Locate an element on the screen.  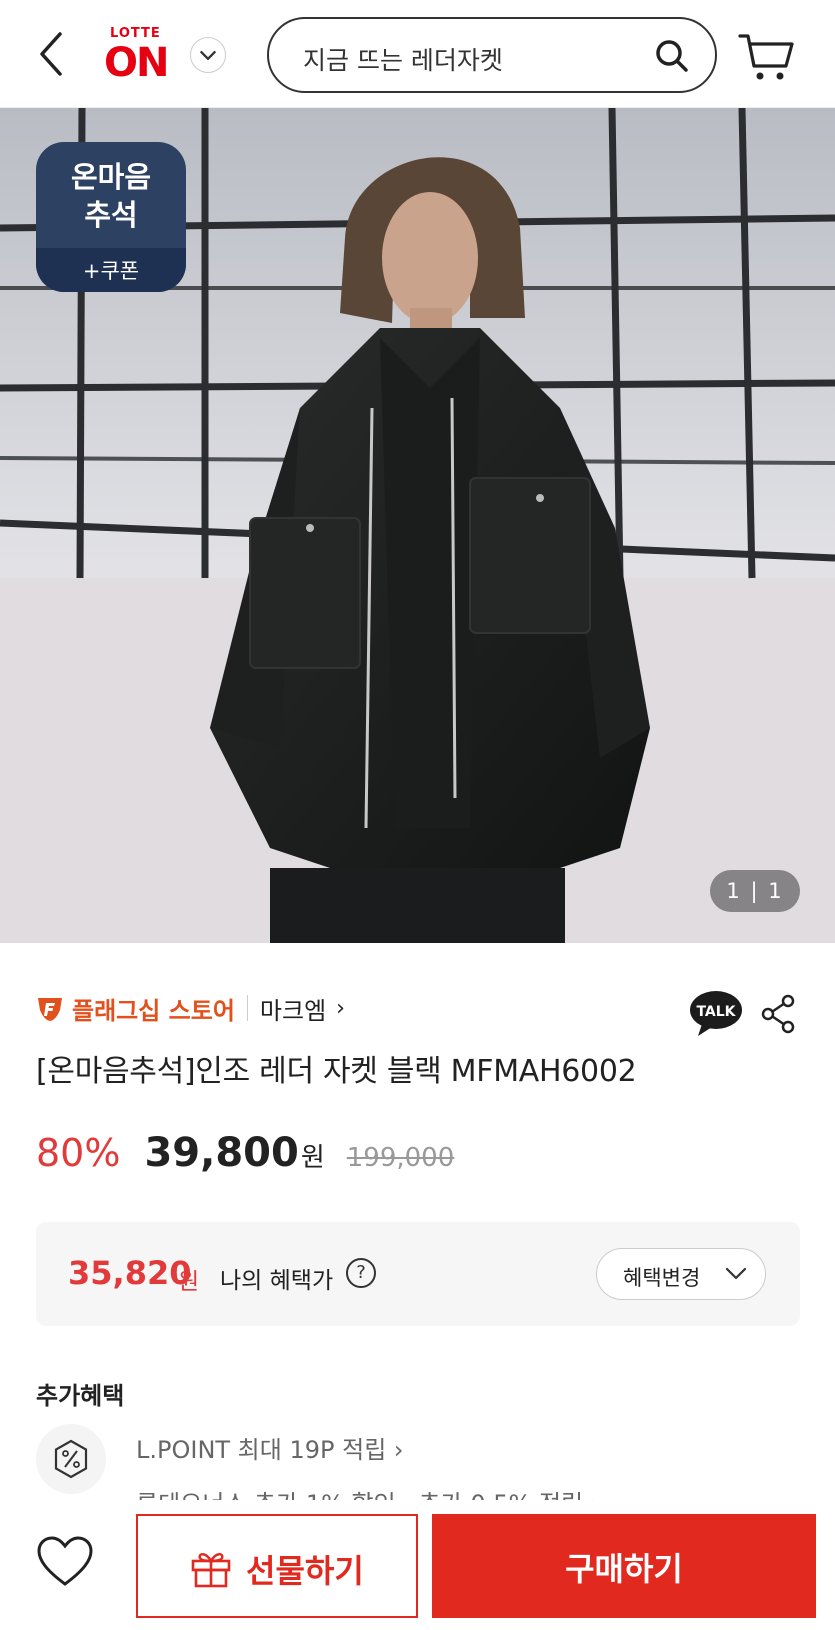
store-row: 플래그십 스토어 마크엠 › is located at coordinates (190, 1008).